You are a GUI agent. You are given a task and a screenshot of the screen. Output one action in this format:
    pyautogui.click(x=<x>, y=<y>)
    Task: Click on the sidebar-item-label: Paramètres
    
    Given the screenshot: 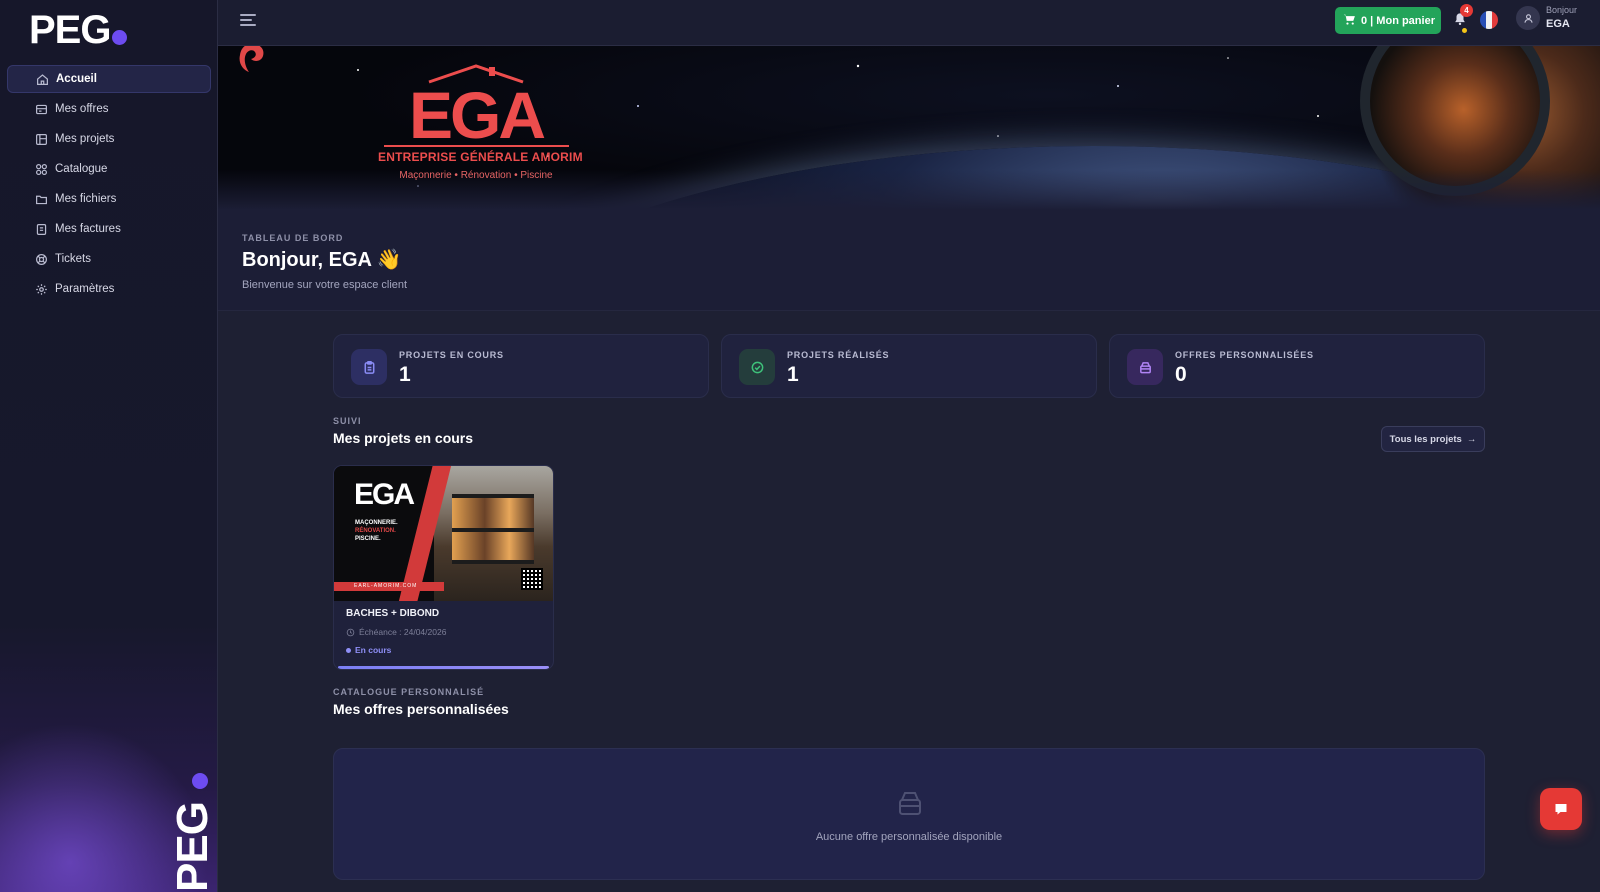 What is the action you would take?
    pyautogui.click(x=85, y=289)
    